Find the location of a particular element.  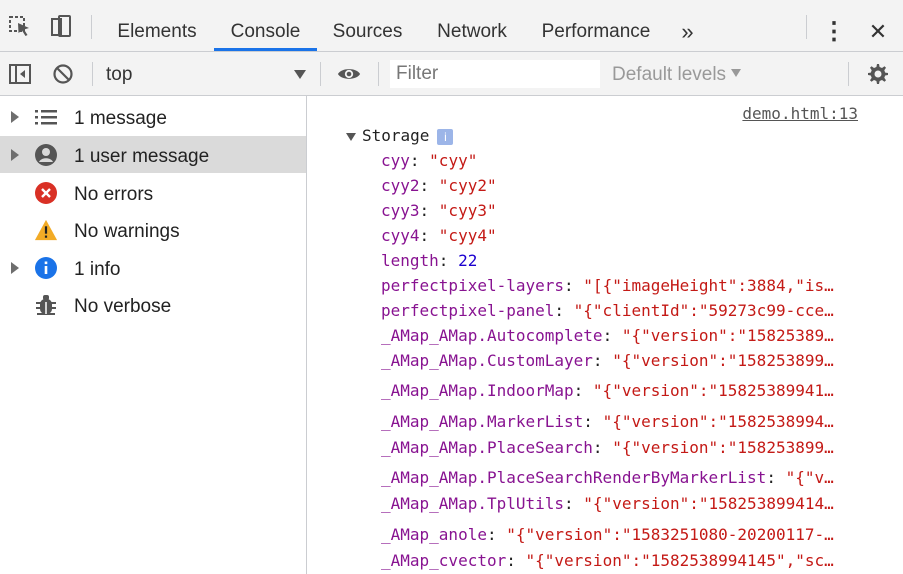

sidebar-item-warnings: No warnings is located at coordinates (153, 229).